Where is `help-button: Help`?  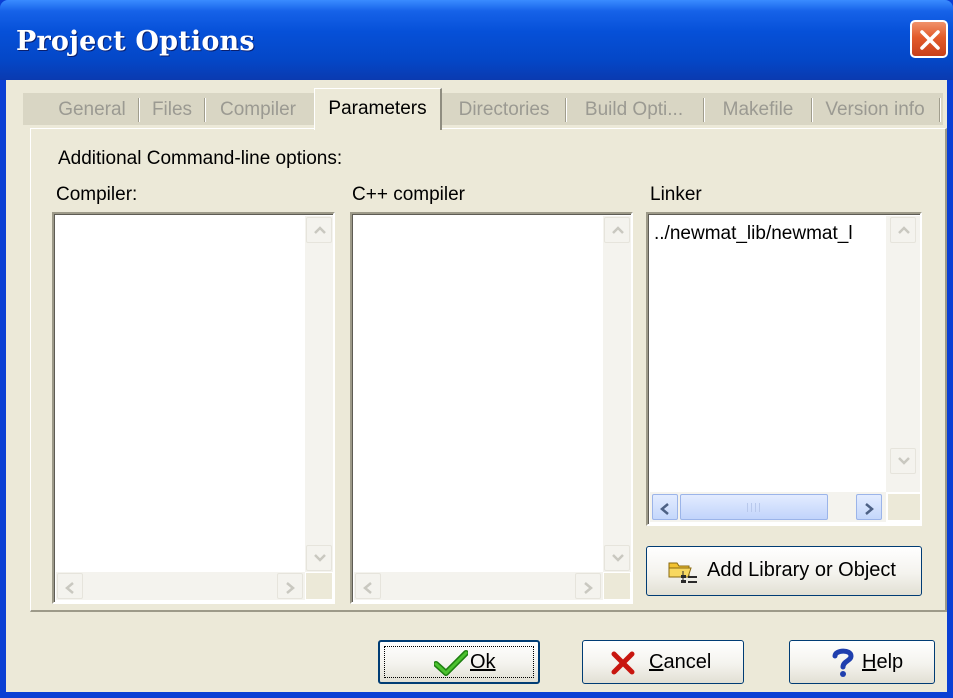 help-button: Help is located at coordinates (862, 662).